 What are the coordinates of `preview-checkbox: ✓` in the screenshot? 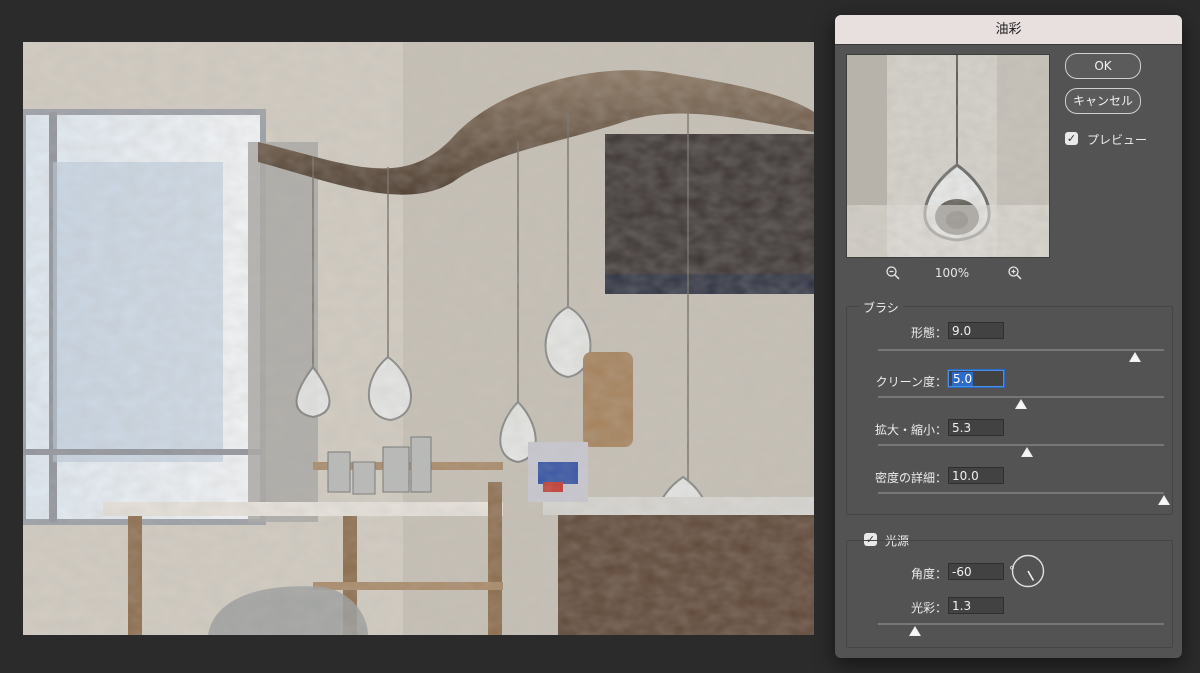 It's located at (1071, 138).